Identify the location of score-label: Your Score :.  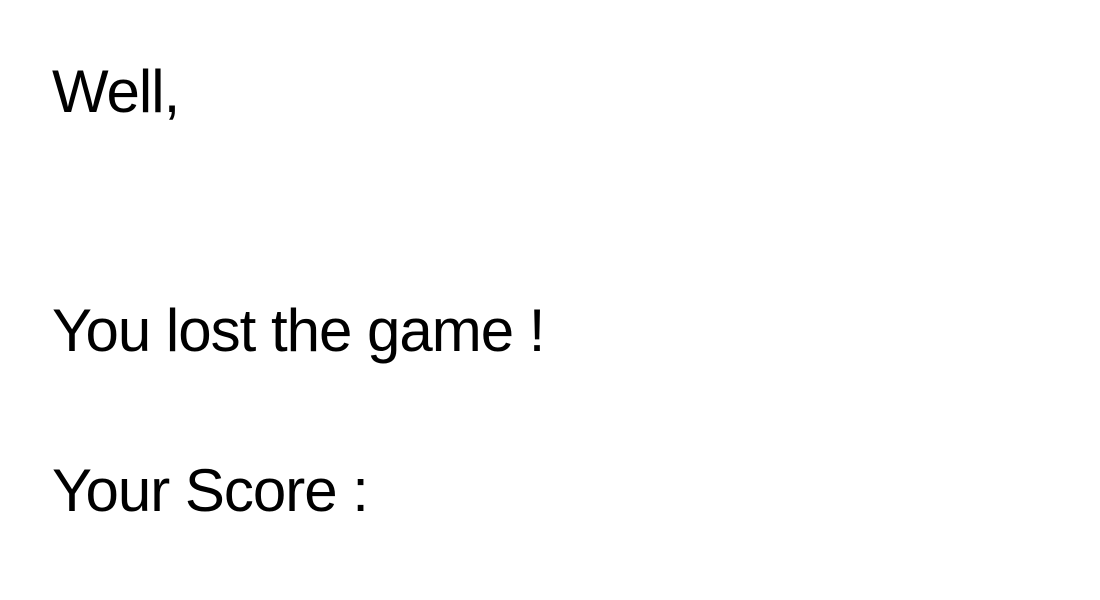
(210, 490).